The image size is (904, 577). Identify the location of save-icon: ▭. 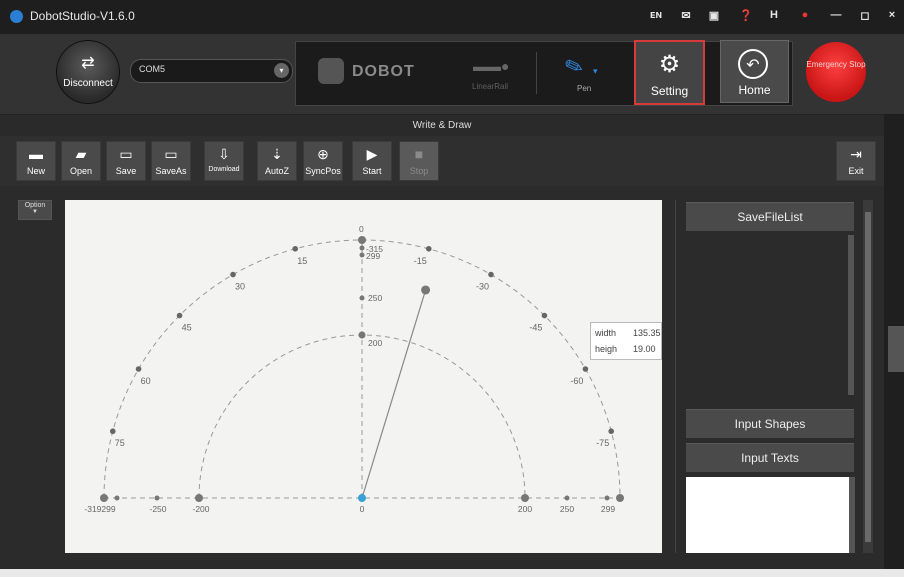
(126, 154).